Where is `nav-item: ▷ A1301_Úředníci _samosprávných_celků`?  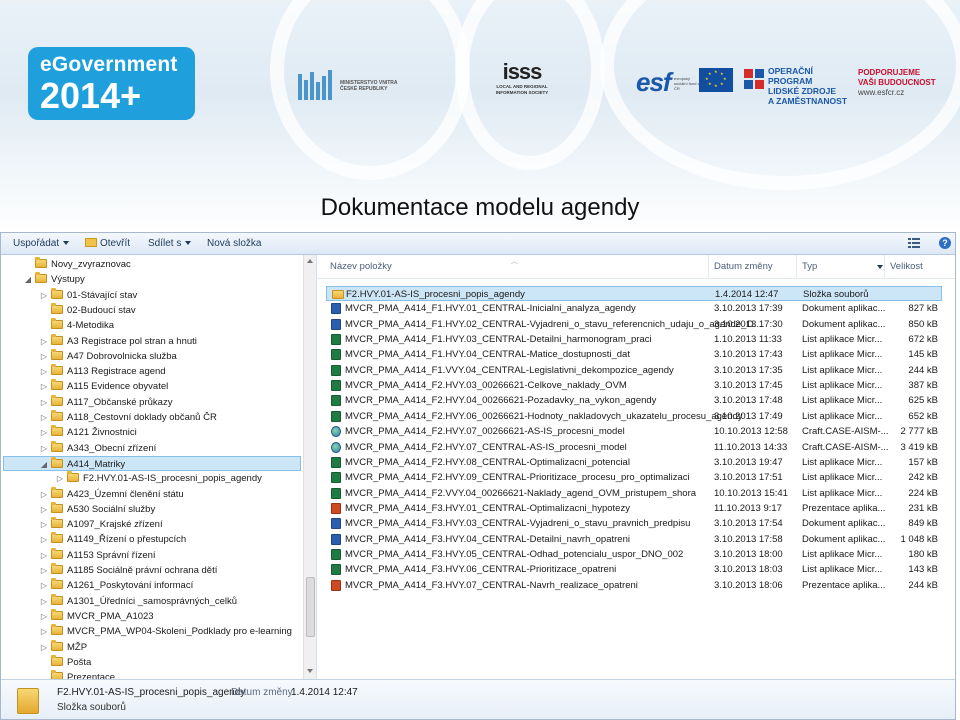 nav-item: ▷ A1301_Úředníci _samosprávných_celků is located at coordinates (138, 601).